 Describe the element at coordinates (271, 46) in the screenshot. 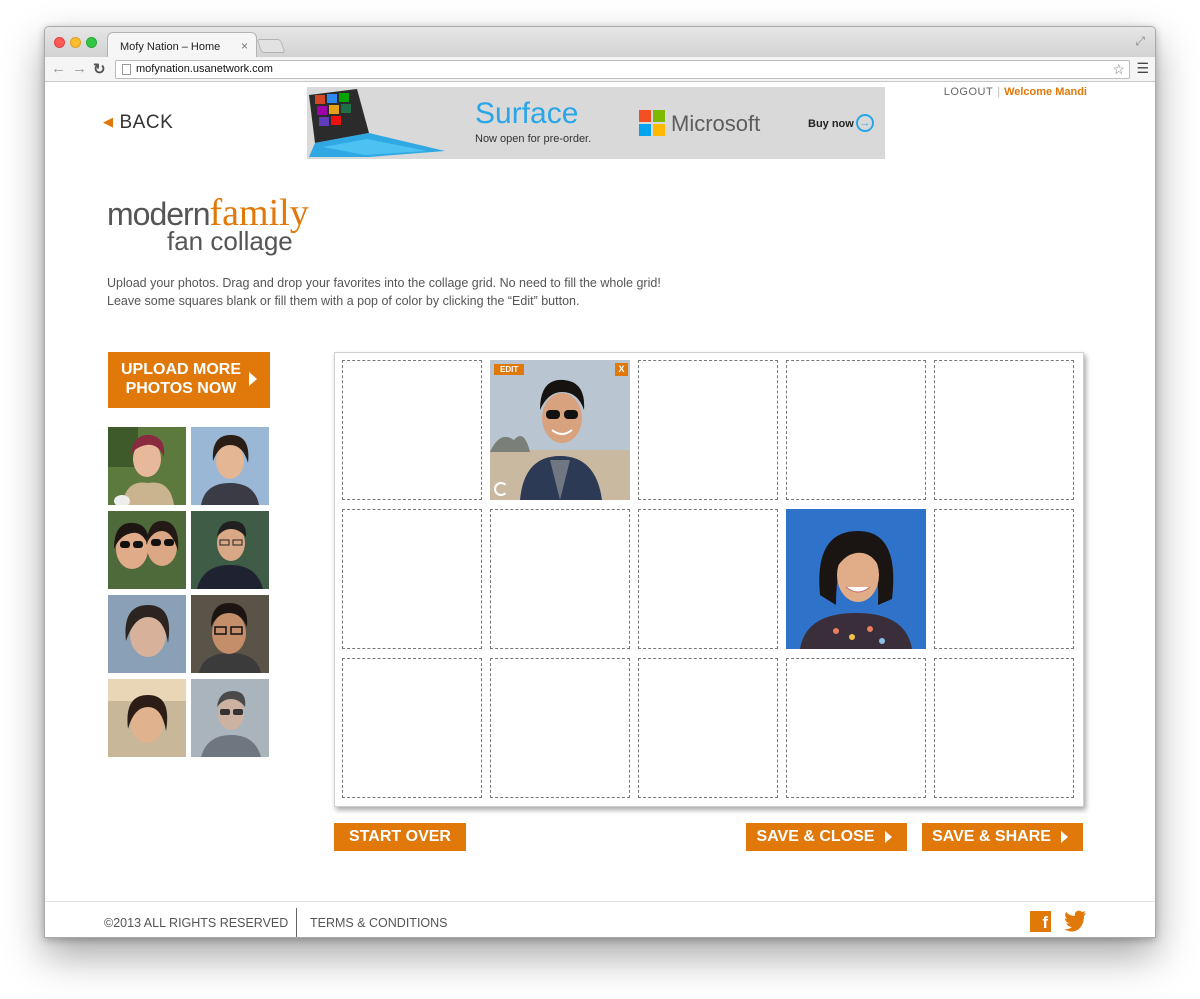

I see `new-tab-button` at that location.